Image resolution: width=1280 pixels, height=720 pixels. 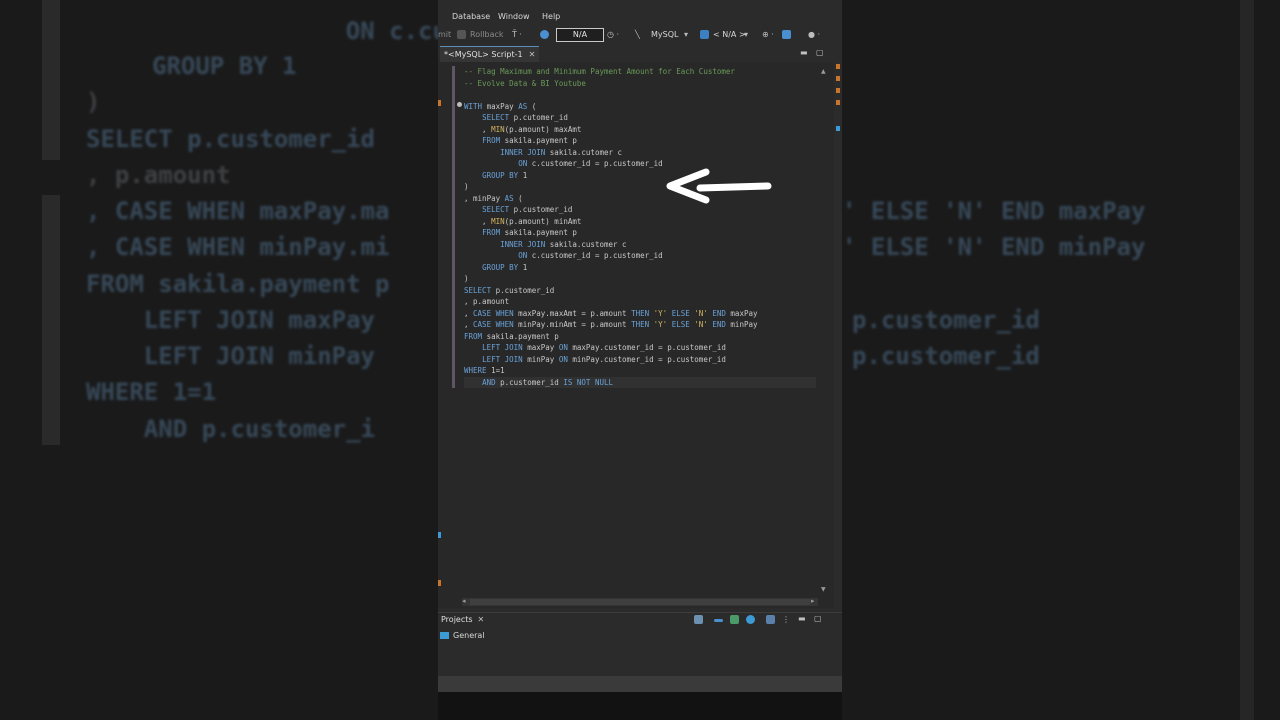 I want to click on ghost-code-line: GROUP BY 1, so click(x=224, y=66).